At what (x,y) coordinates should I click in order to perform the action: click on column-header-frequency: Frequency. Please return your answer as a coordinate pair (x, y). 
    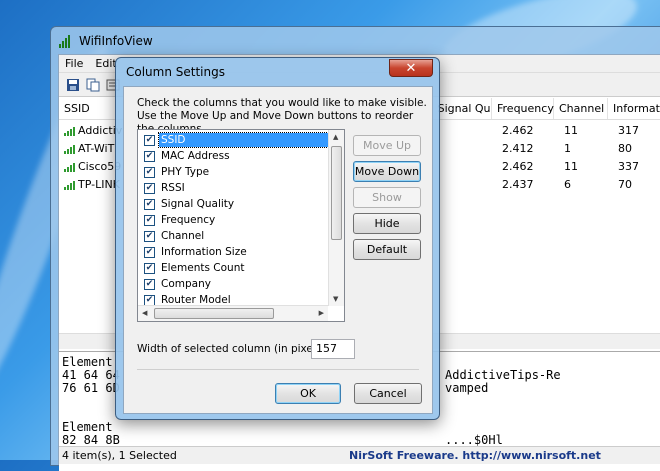
    Looking at the image, I should click on (523, 108).